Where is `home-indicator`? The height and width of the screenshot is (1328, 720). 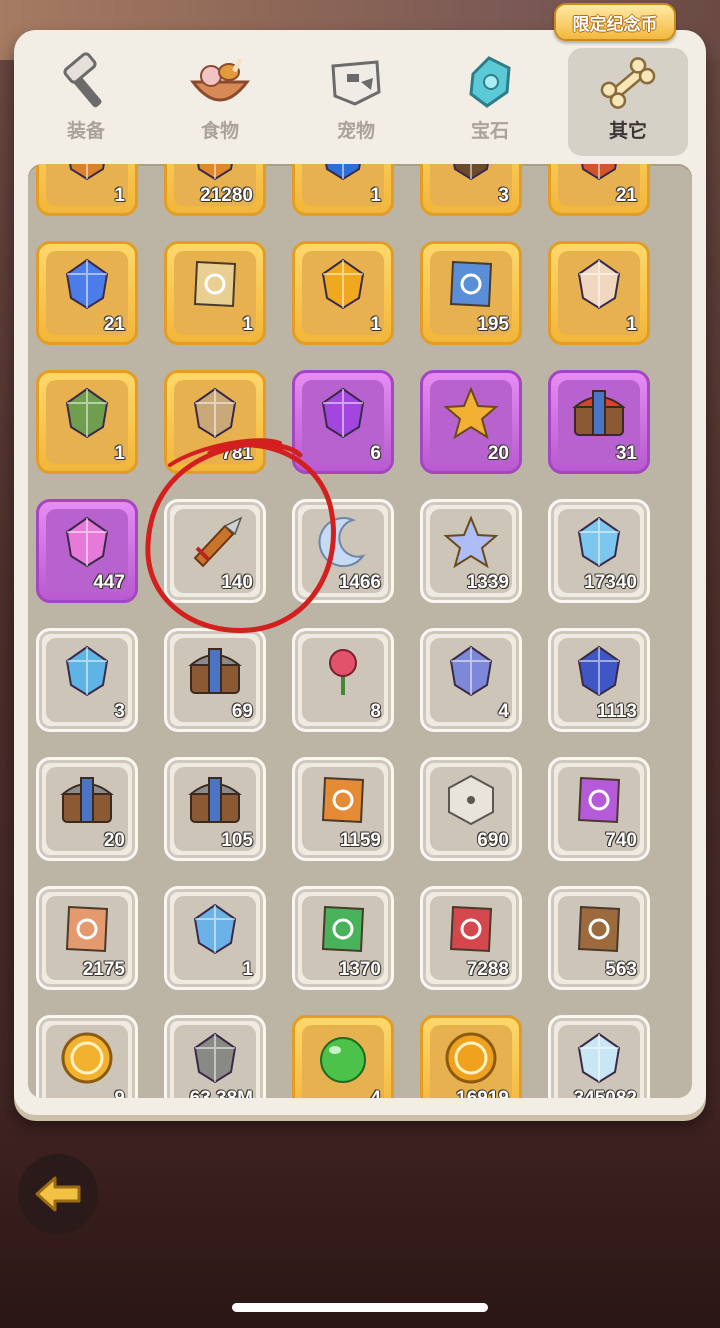
home-indicator is located at coordinates (360, 1307).